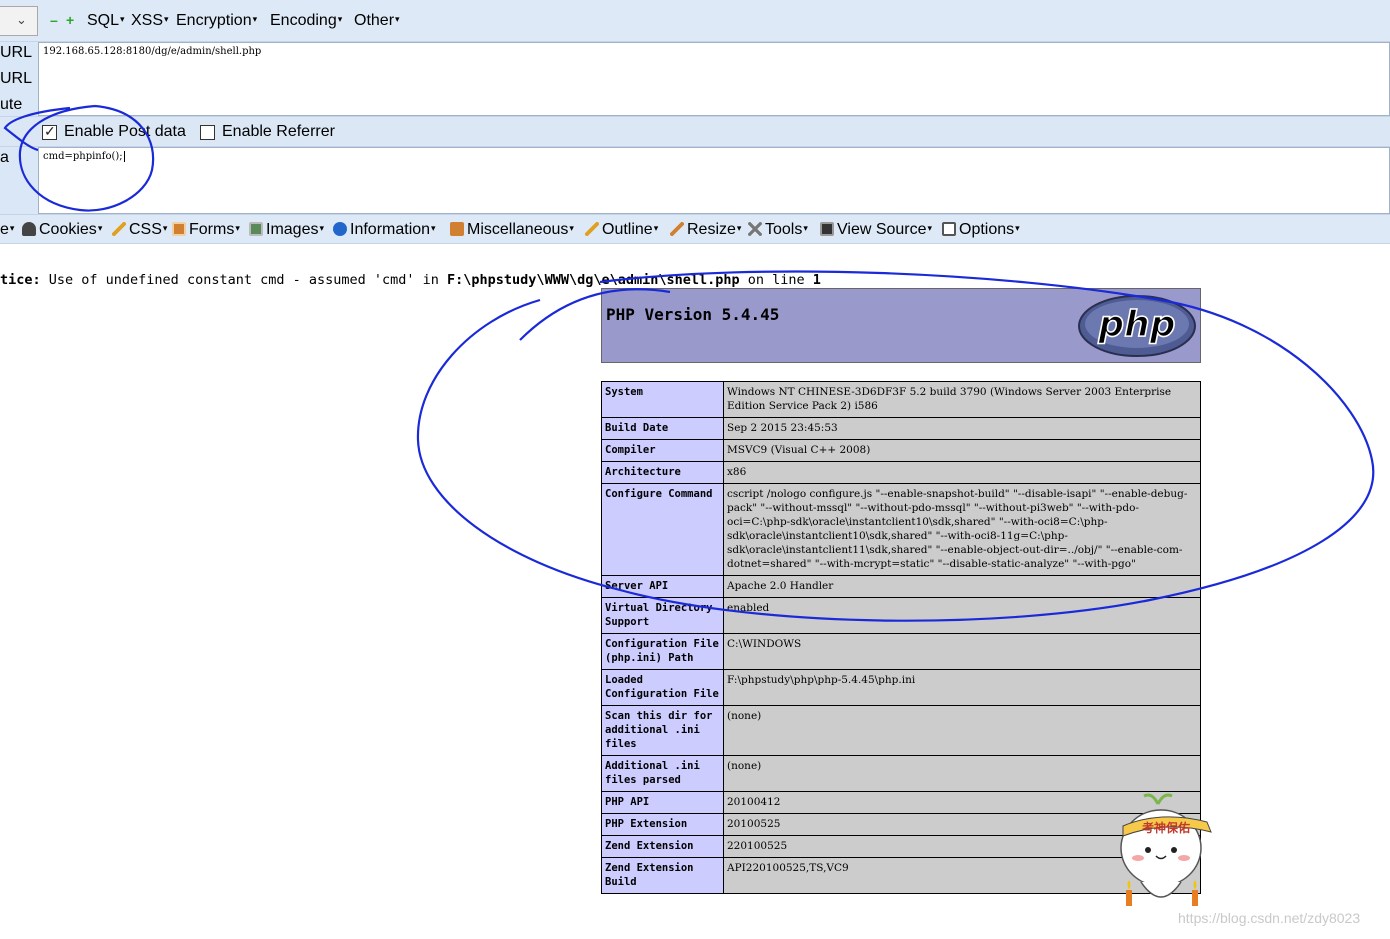 This screenshot has width=1390, height=939. Describe the element at coordinates (179, 229) in the screenshot. I see `form-icon` at that location.